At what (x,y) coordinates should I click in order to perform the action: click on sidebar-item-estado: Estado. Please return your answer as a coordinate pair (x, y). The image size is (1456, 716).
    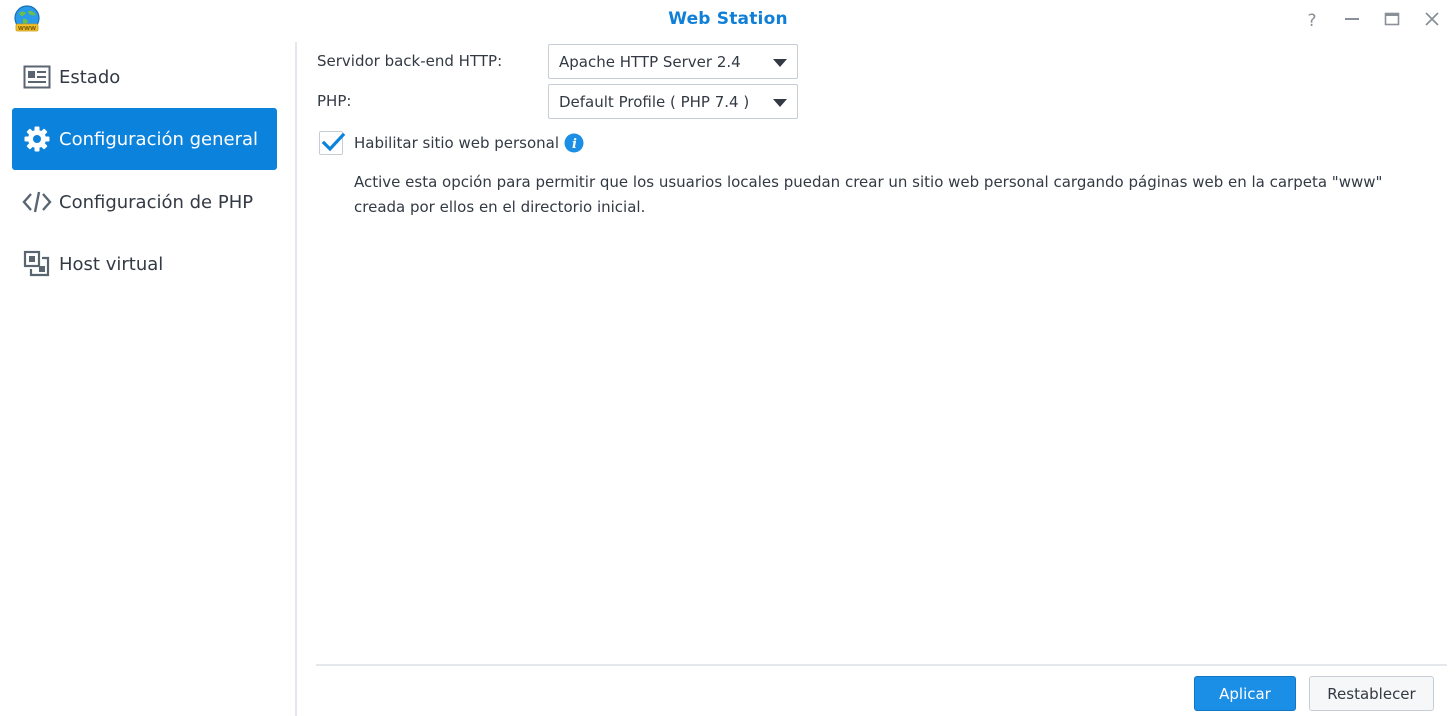
    Looking at the image, I should click on (144, 77).